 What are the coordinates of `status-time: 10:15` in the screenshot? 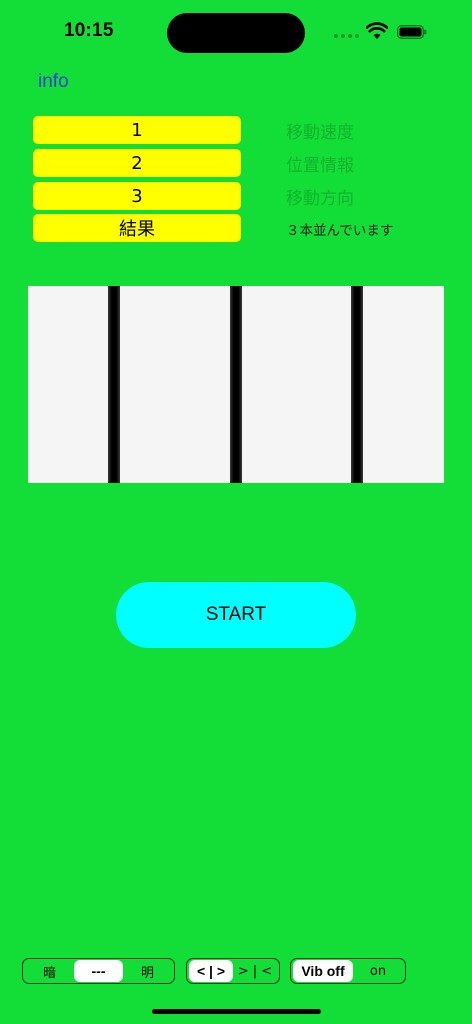 It's located at (89, 30).